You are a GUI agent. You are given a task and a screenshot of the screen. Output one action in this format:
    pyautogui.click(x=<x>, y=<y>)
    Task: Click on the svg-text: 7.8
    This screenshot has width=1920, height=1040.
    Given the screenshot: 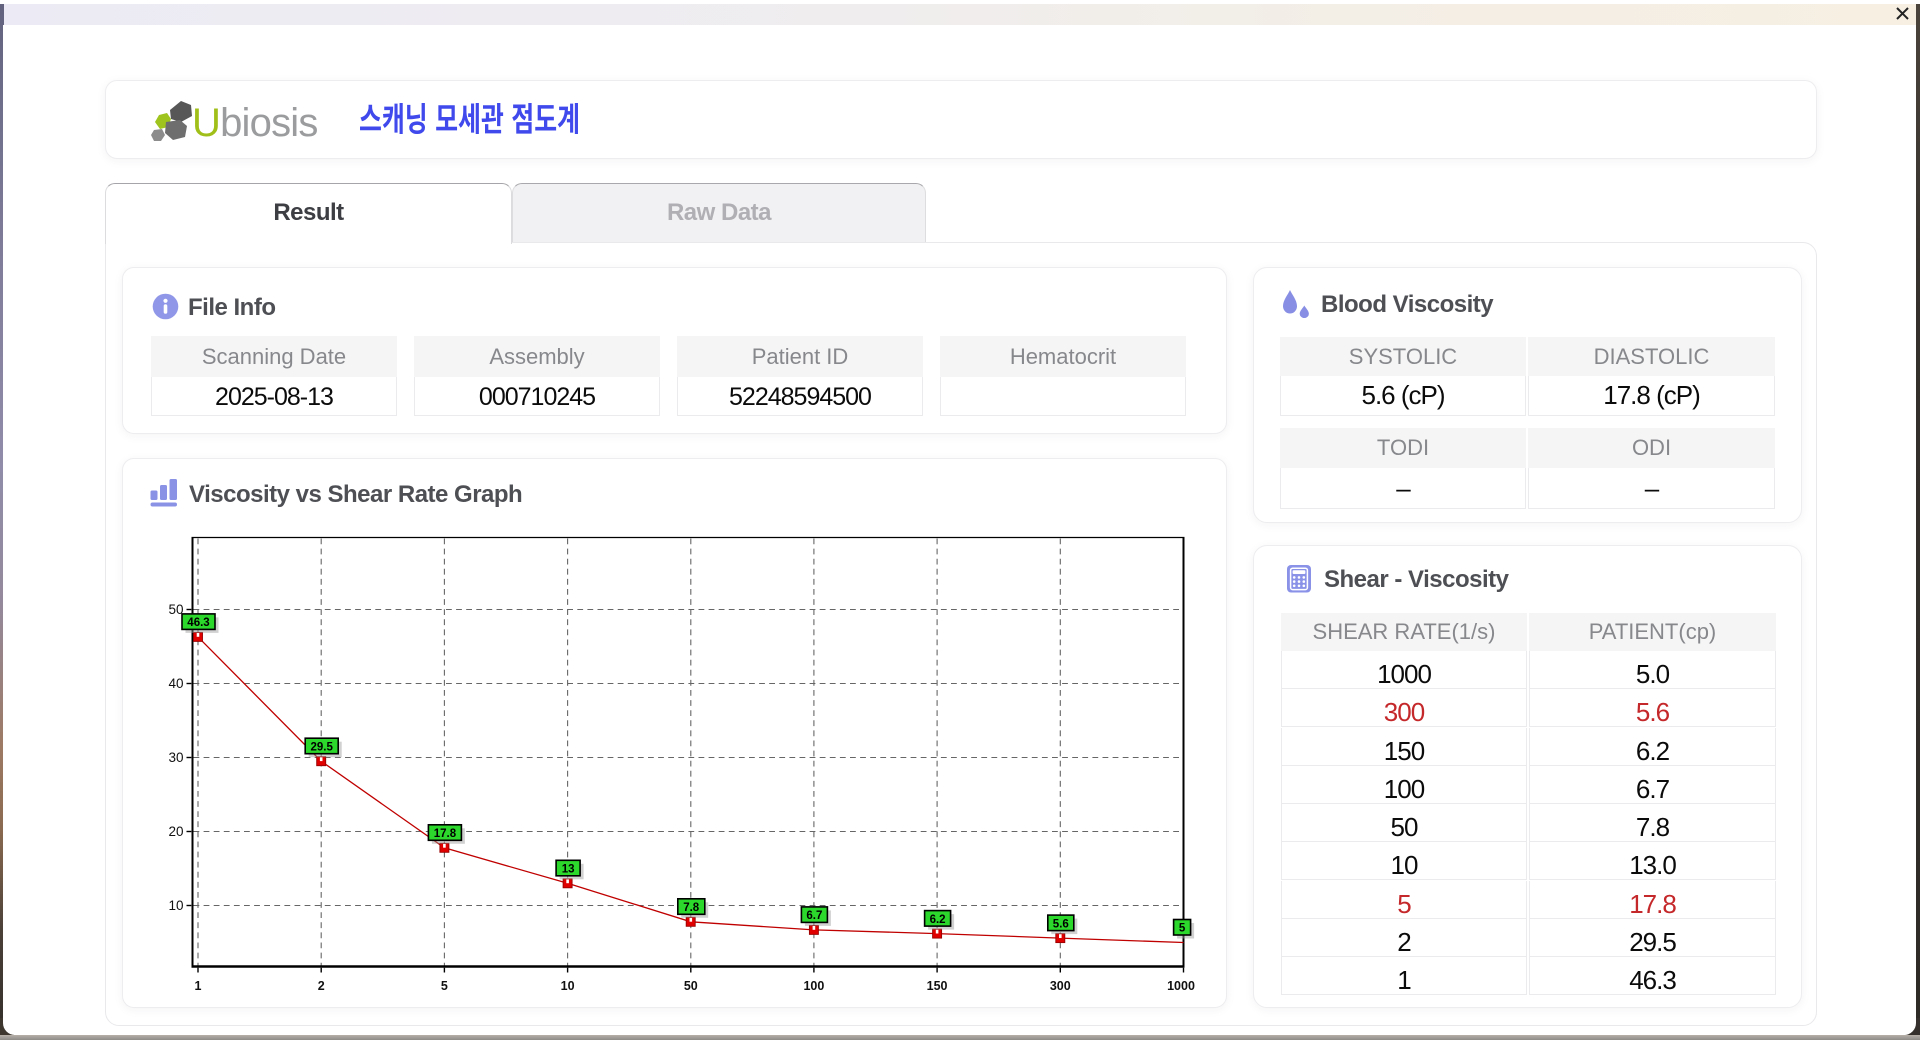 What is the action you would take?
    pyautogui.click(x=691, y=908)
    